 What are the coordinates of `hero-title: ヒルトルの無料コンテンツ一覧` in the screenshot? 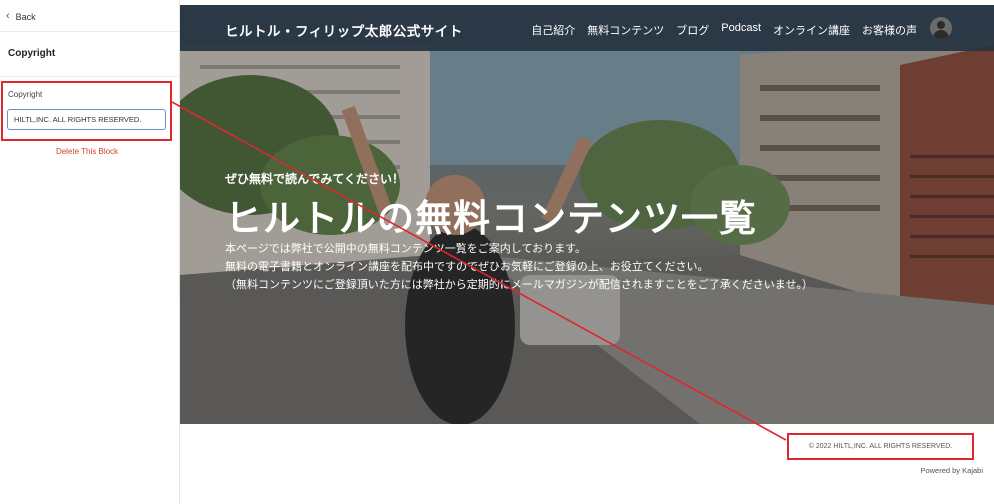 It's located at (491, 218).